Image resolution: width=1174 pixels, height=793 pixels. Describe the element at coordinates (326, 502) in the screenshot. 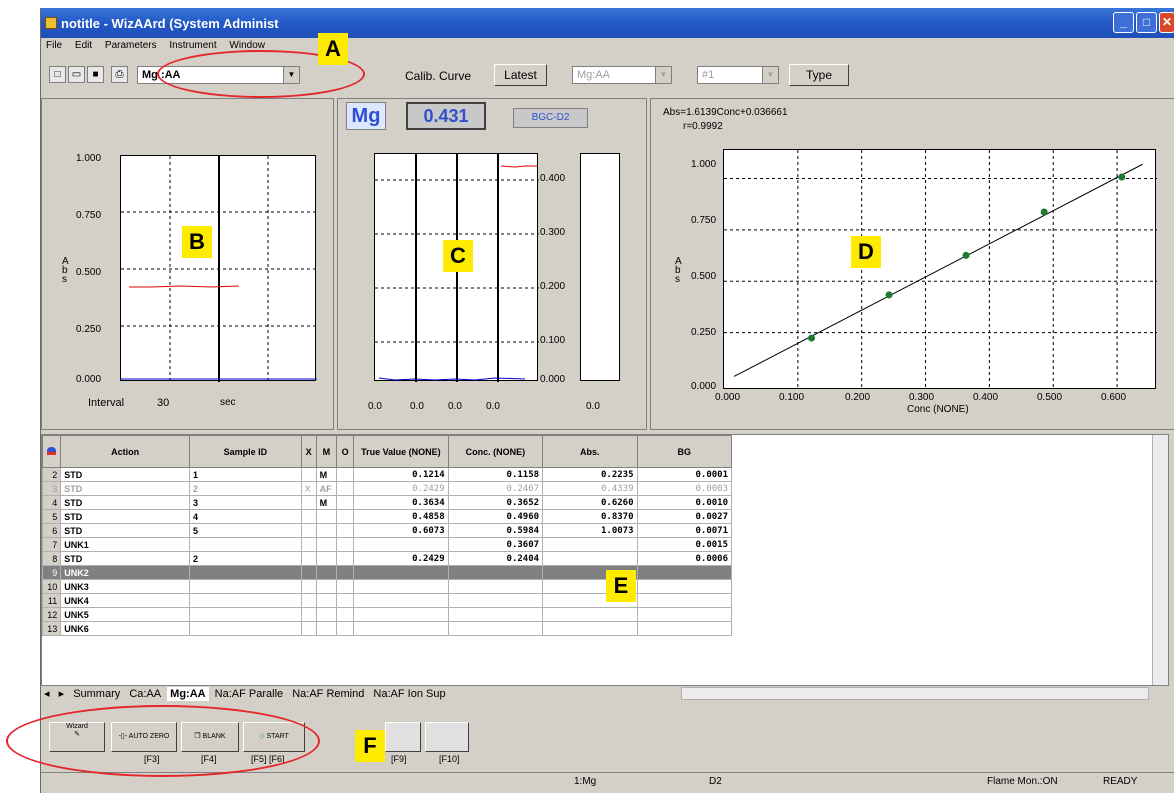

I see `col-m-cell: M` at that location.